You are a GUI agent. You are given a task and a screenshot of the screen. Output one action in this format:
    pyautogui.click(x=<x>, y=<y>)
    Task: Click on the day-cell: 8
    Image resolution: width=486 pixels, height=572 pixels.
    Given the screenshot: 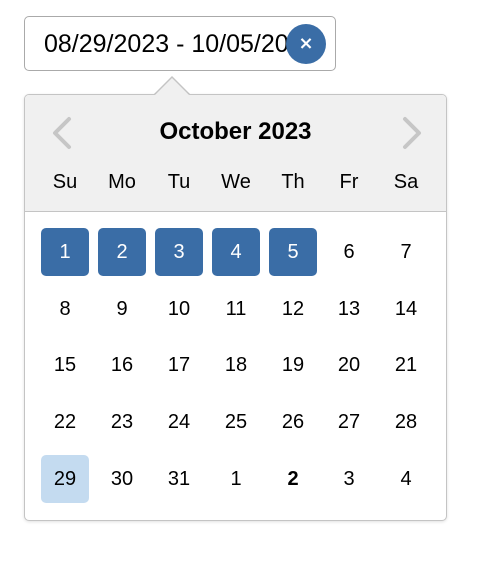 What is the action you would take?
    pyautogui.click(x=65, y=309)
    